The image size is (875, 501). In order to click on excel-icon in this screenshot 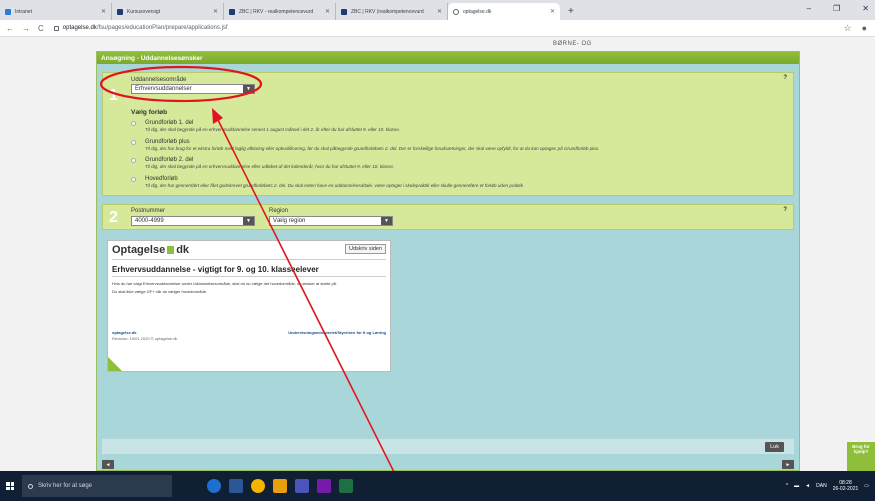, I will do `click(346, 486)`.